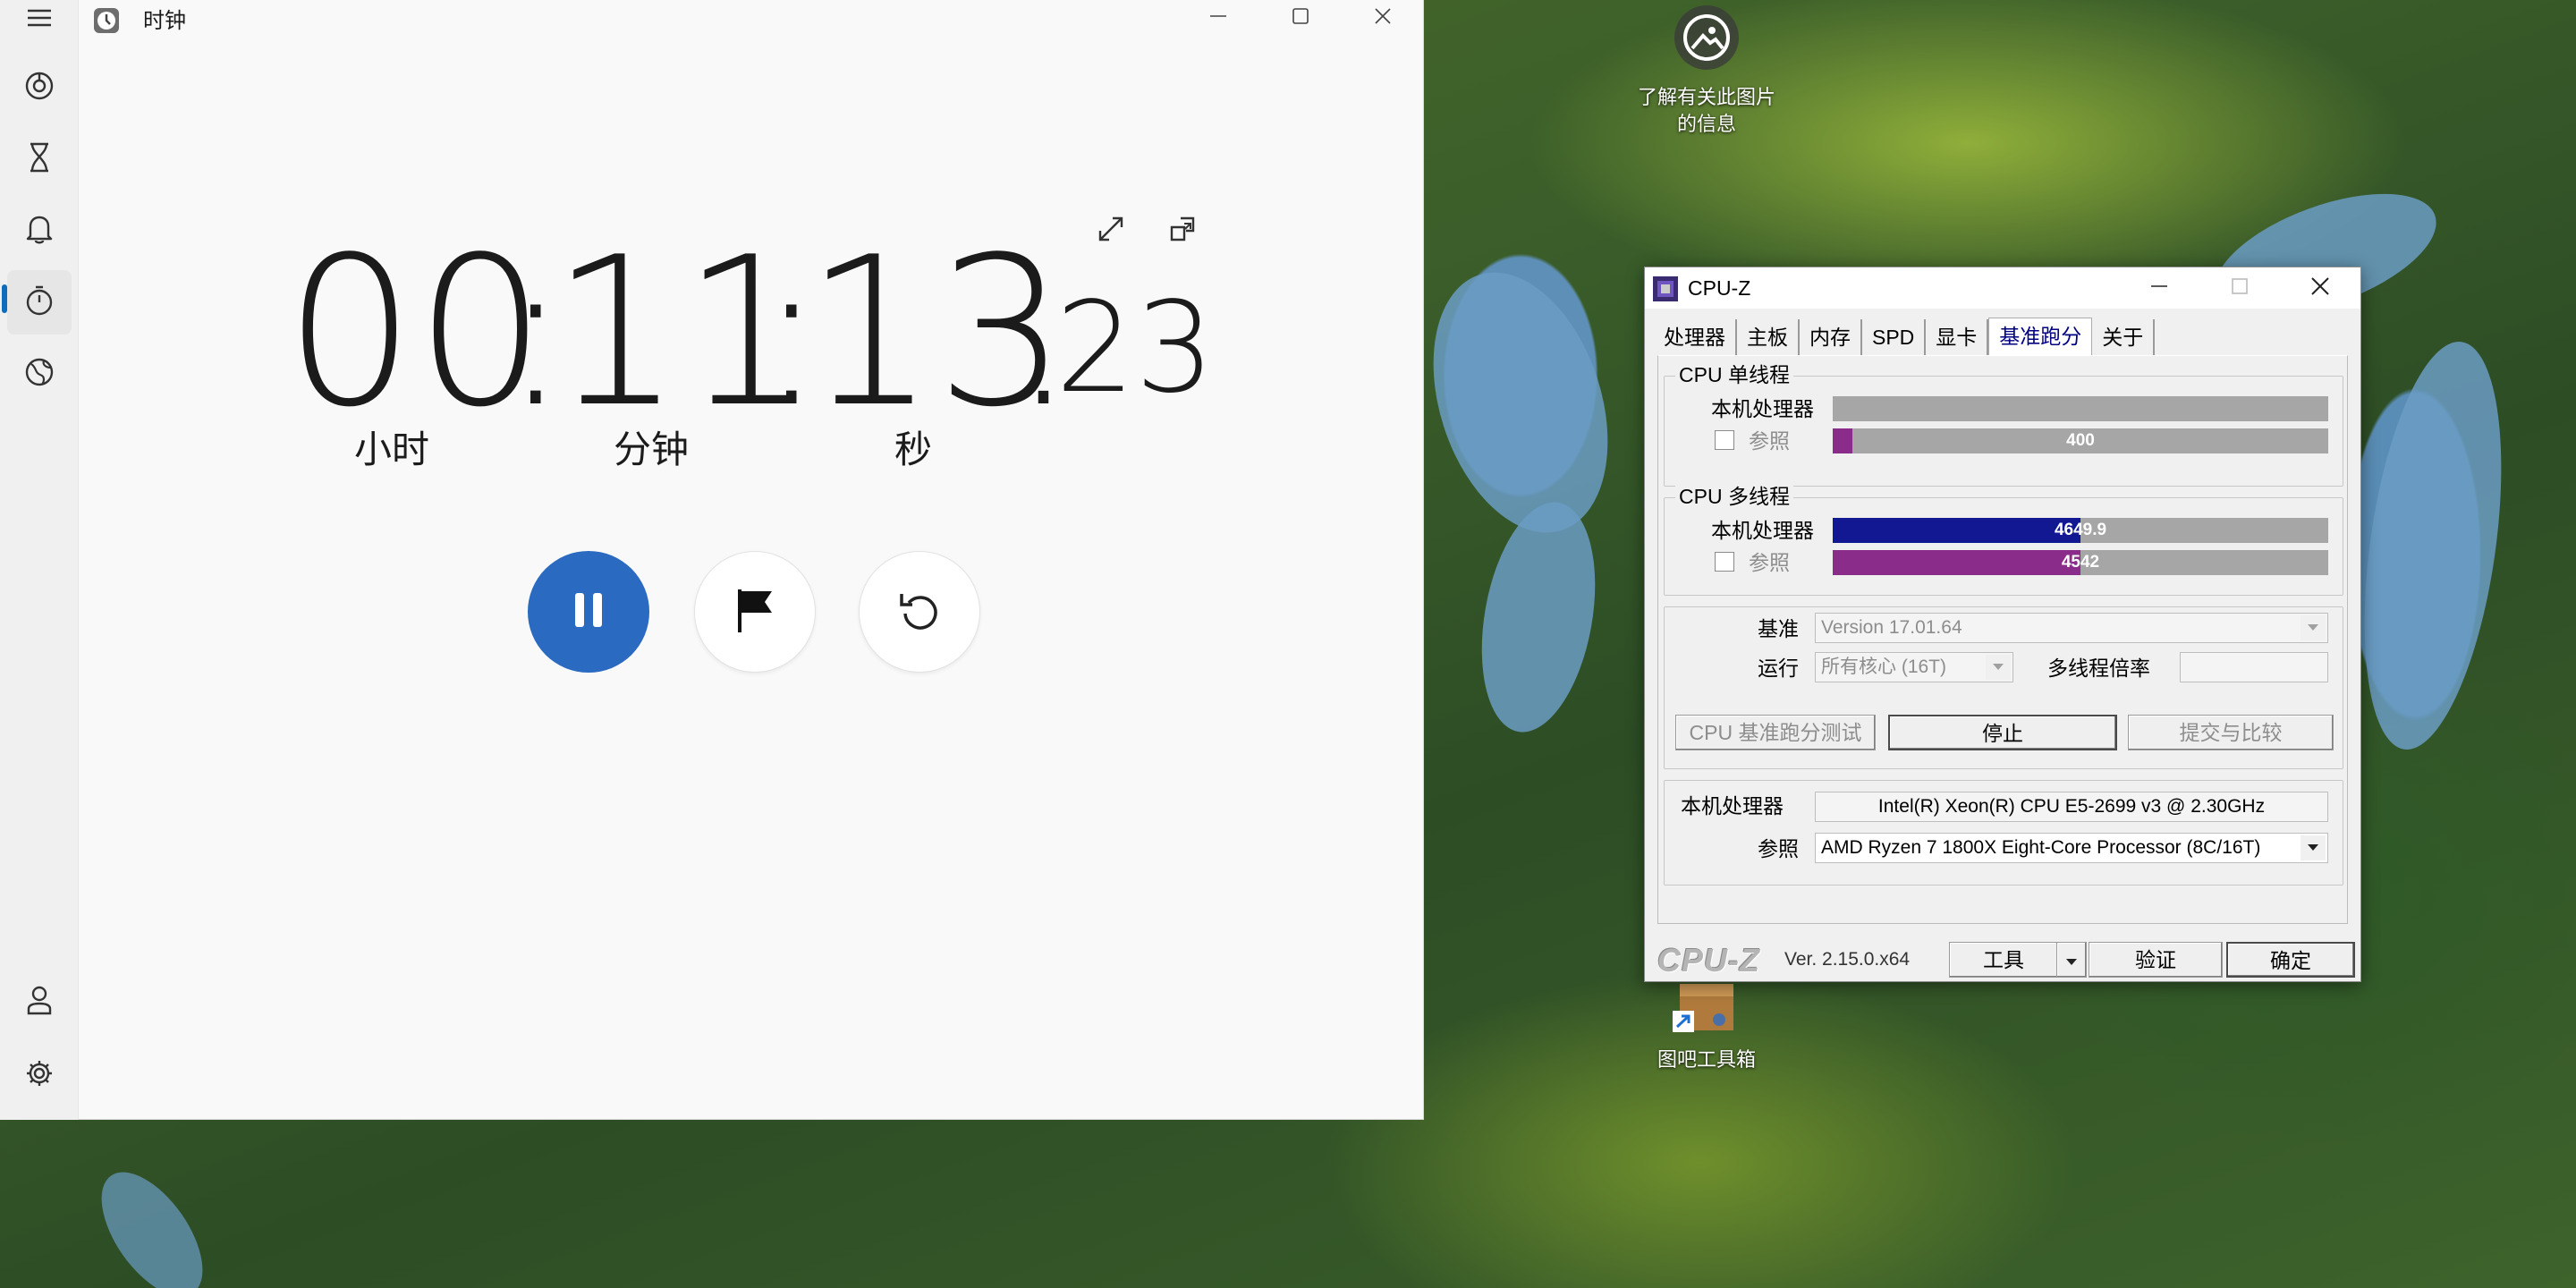 Image resolution: width=2576 pixels, height=1288 pixels. I want to click on stopwatch-icon, so click(39, 302).